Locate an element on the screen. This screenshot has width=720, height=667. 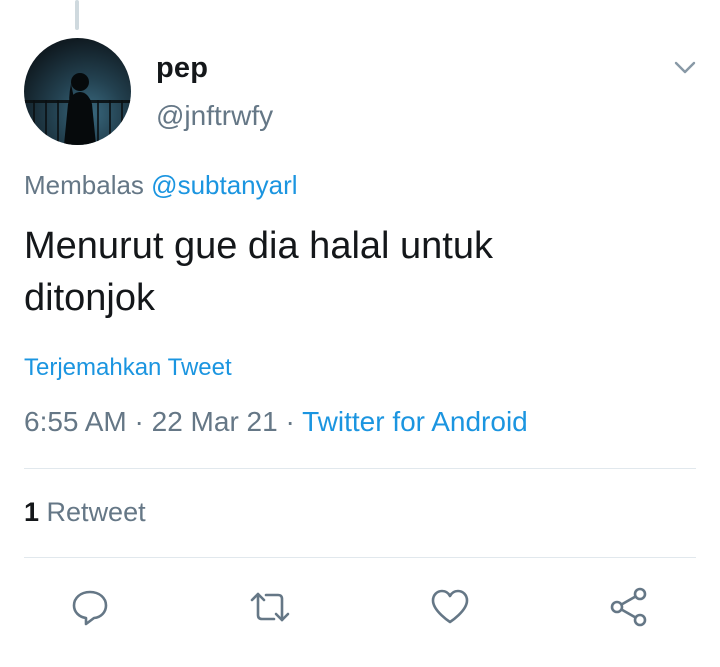
tweet-source-link: Twitter for Android is located at coordinates (415, 421).